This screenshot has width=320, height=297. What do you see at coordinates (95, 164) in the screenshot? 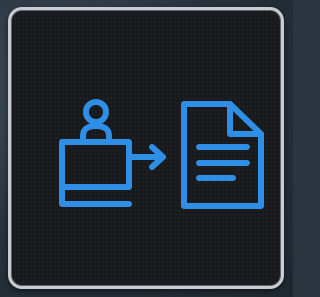
I see `desk-icon` at bounding box center [95, 164].